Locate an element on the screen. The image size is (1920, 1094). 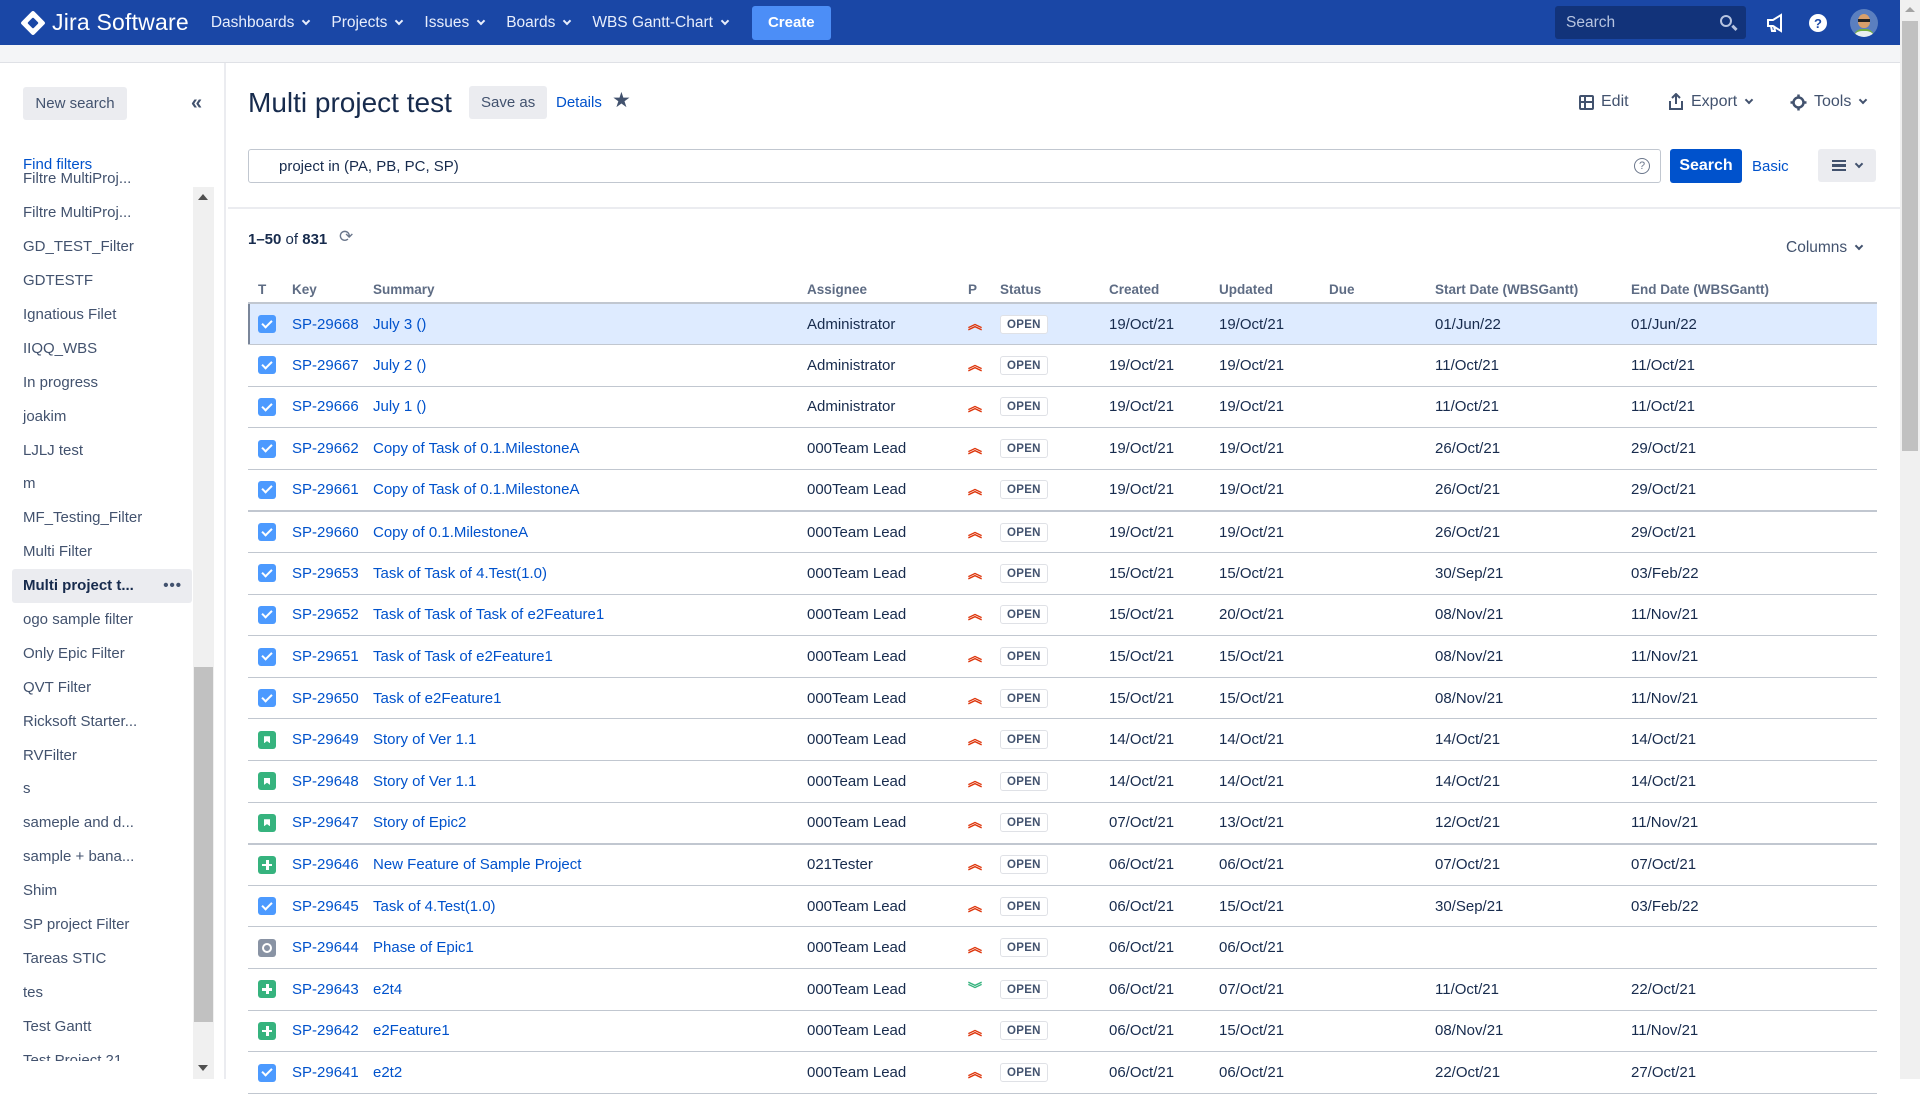
filter-item-active: Multi project t... ••• is located at coordinates (102, 585).